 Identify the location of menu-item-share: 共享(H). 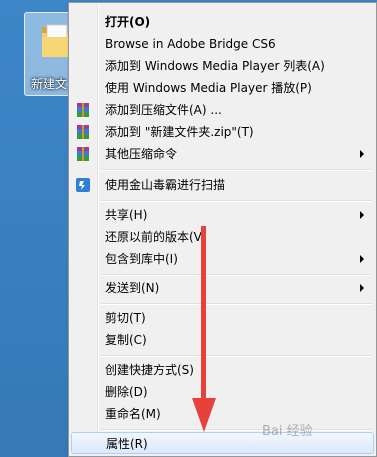
(222, 215).